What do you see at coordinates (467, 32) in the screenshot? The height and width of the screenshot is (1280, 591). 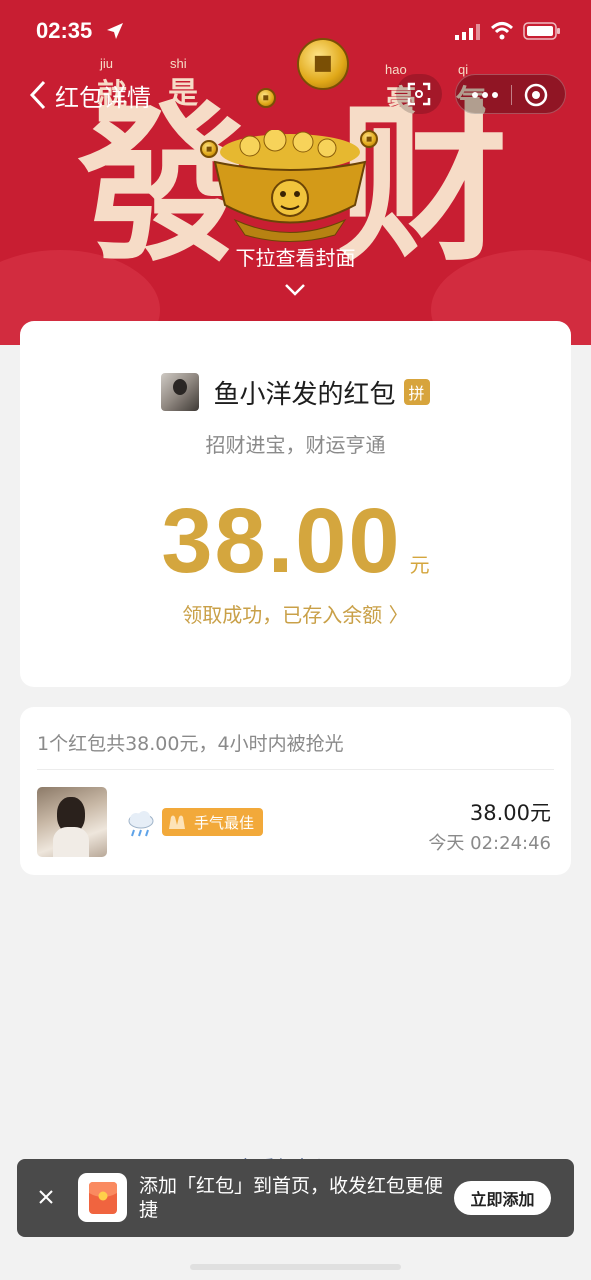 I see `signal-icon` at bounding box center [467, 32].